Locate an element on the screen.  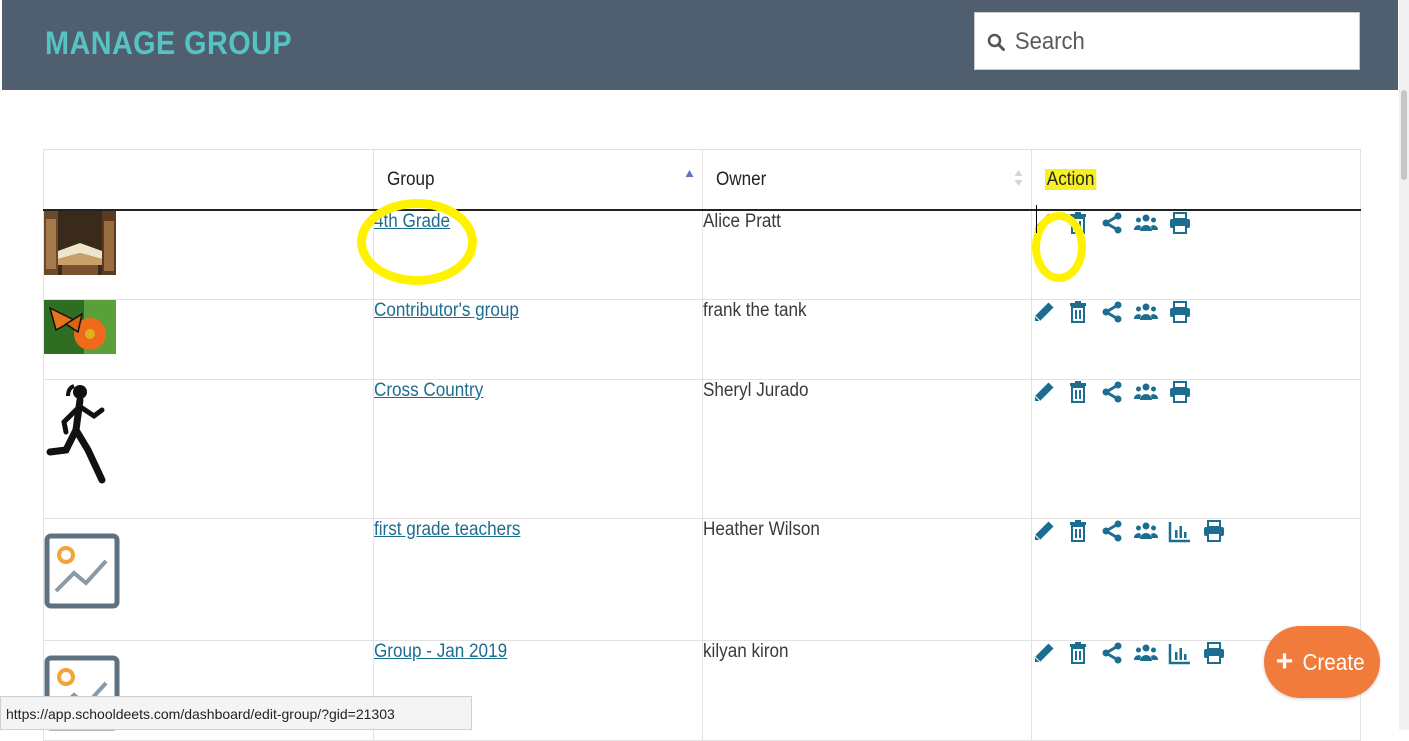
column-header-action: Action is located at coordinates (1196, 180).